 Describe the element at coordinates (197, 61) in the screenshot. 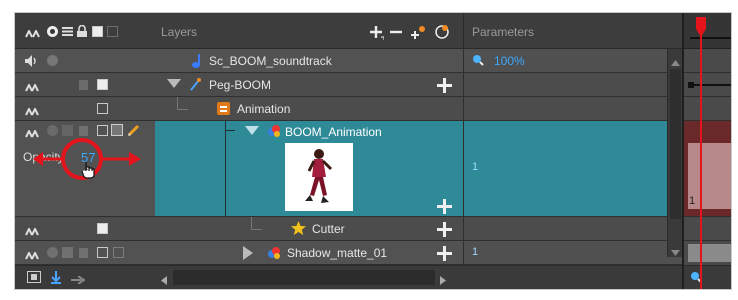

I see `sound-note-icon` at that location.